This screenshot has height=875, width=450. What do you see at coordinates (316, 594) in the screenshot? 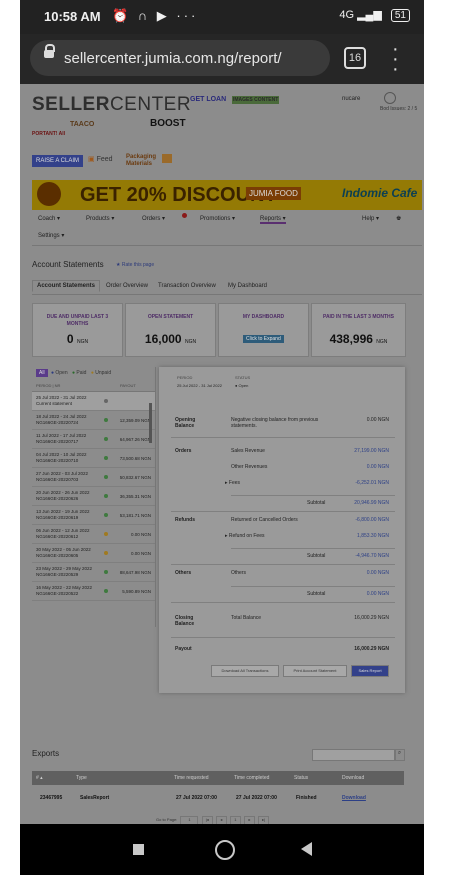
I see `others-subtotal-label: Subtotal` at bounding box center [316, 594].